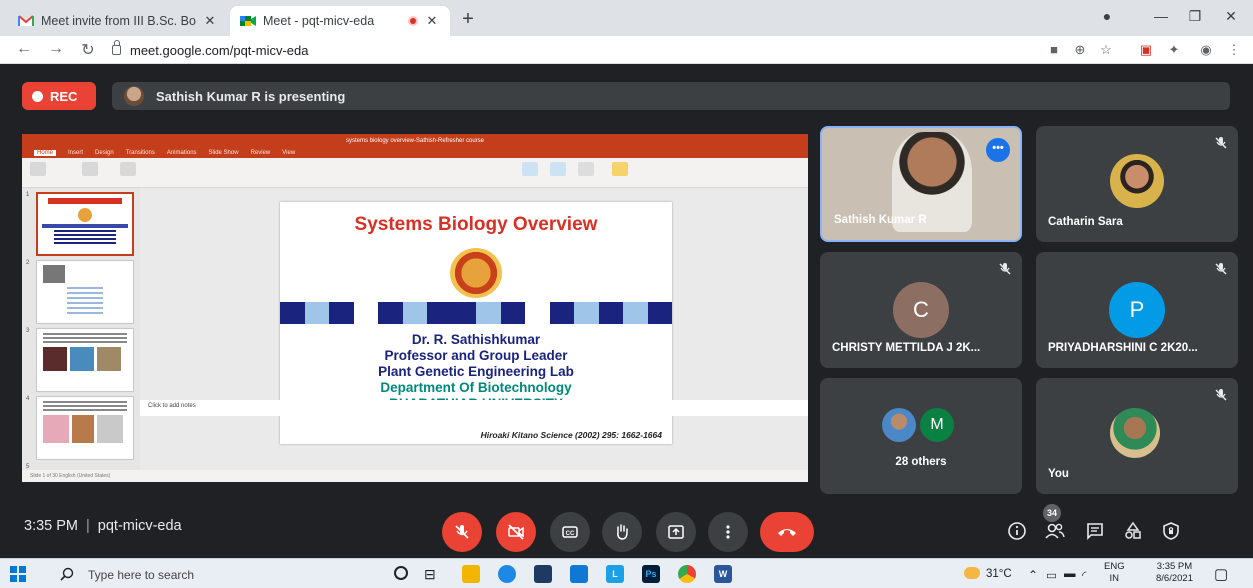  What do you see at coordinates (1107, 16) in the screenshot?
I see `profile-icon: ●` at bounding box center [1107, 16].